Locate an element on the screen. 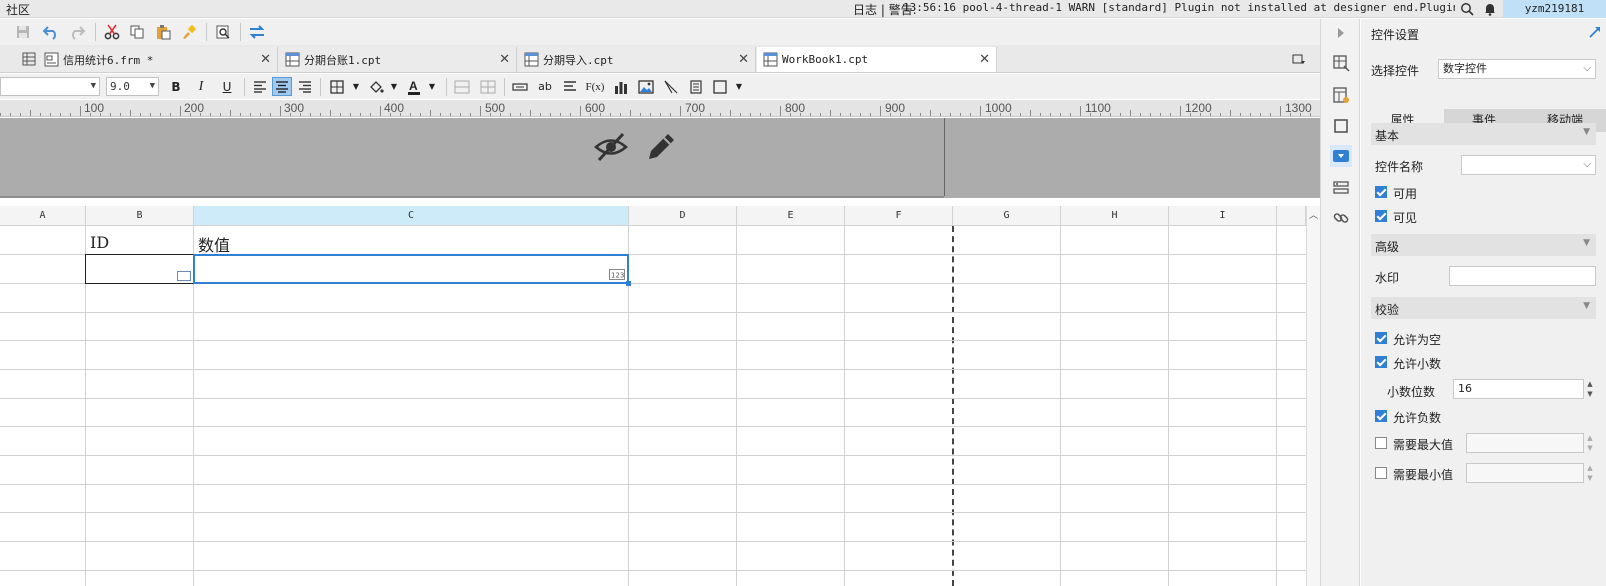 This screenshot has height=586, width=1606. visible-checkbox is located at coordinates (1381, 216).